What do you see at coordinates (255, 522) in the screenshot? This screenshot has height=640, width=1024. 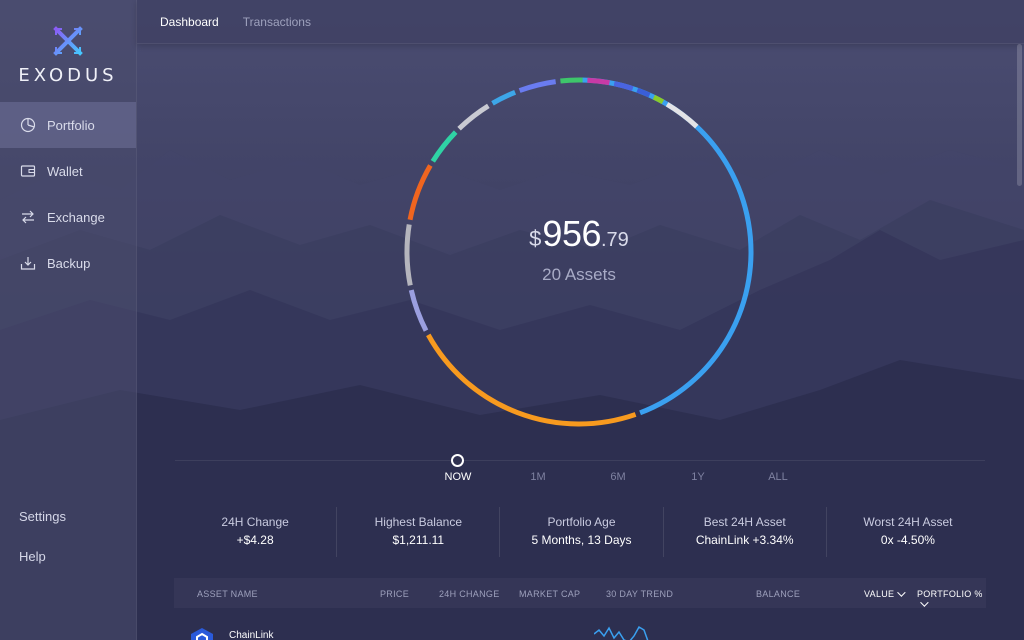 I see `stat-label: 24H Change` at bounding box center [255, 522].